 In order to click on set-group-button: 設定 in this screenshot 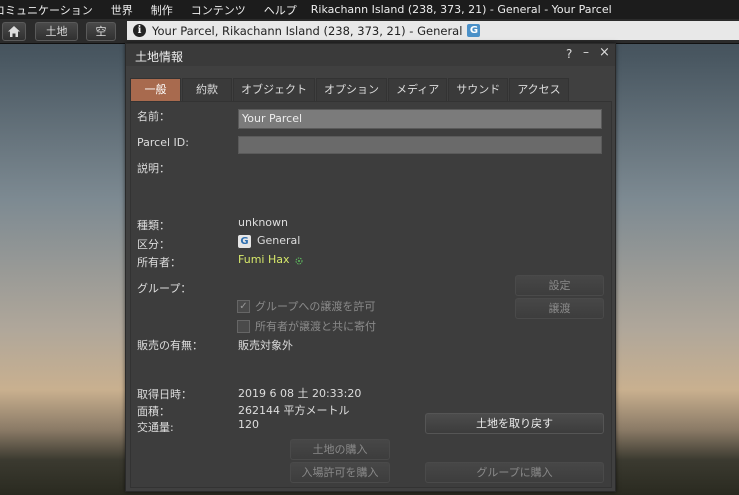, I will do `click(559, 285)`.